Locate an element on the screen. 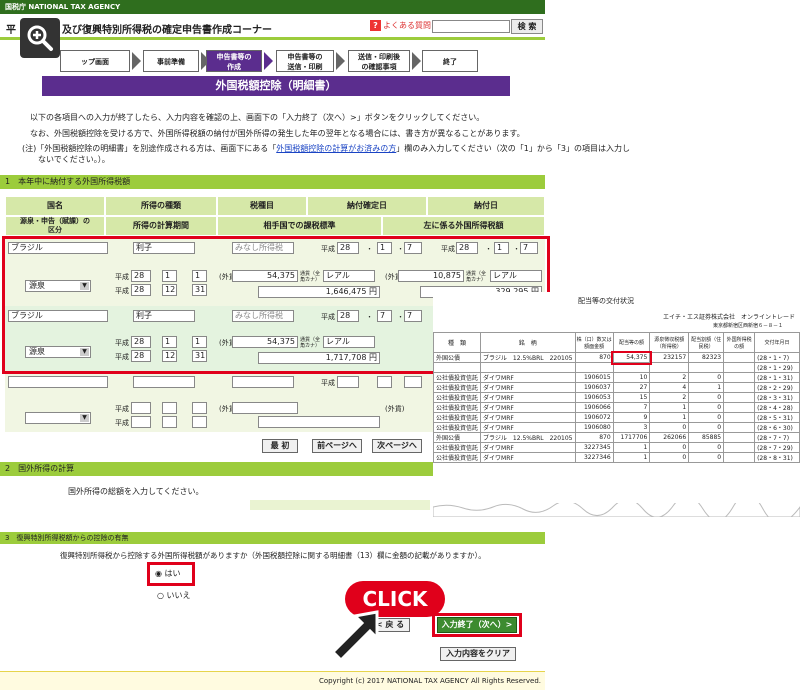  doc-col-date: 交付年月日 is located at coordinates (777, 342).